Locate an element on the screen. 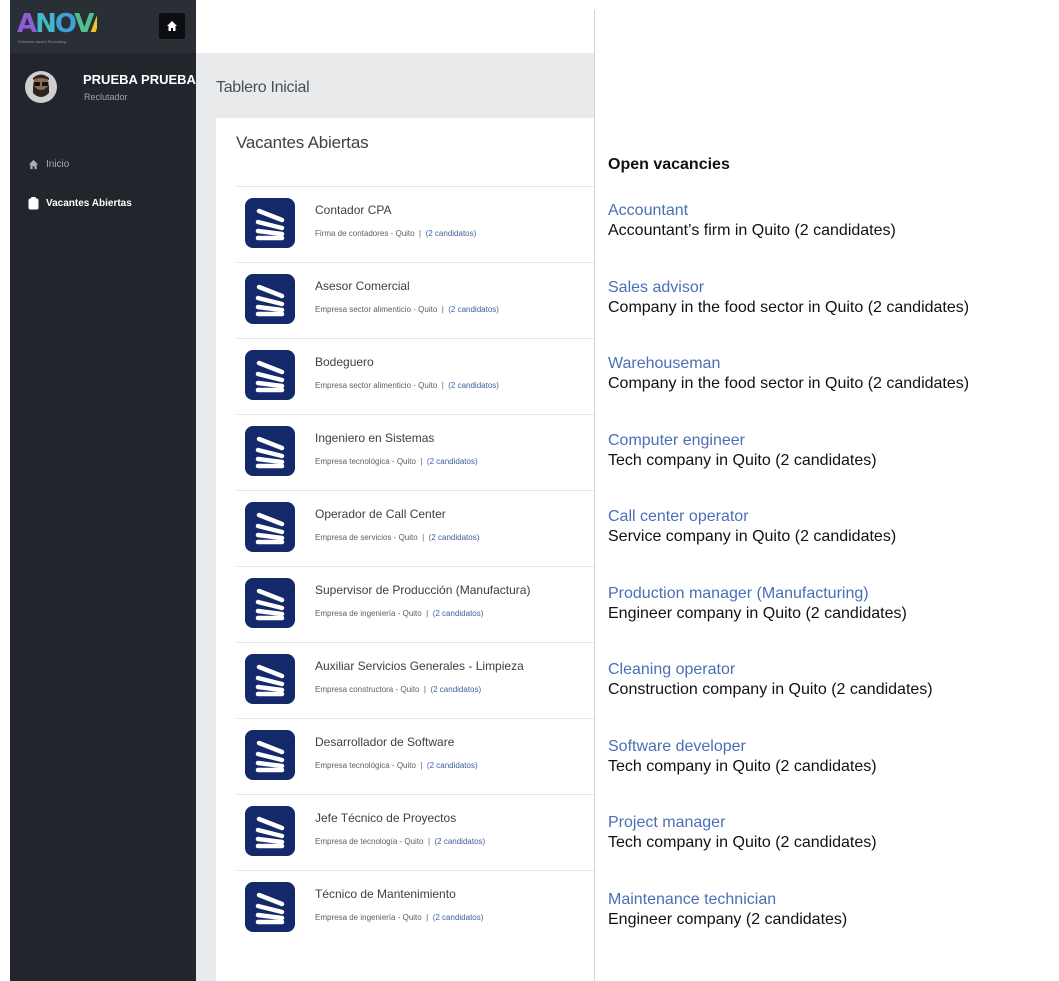 The width and height of the screenshot is (1059, 981). avatar is located at coordinates (41, 87).